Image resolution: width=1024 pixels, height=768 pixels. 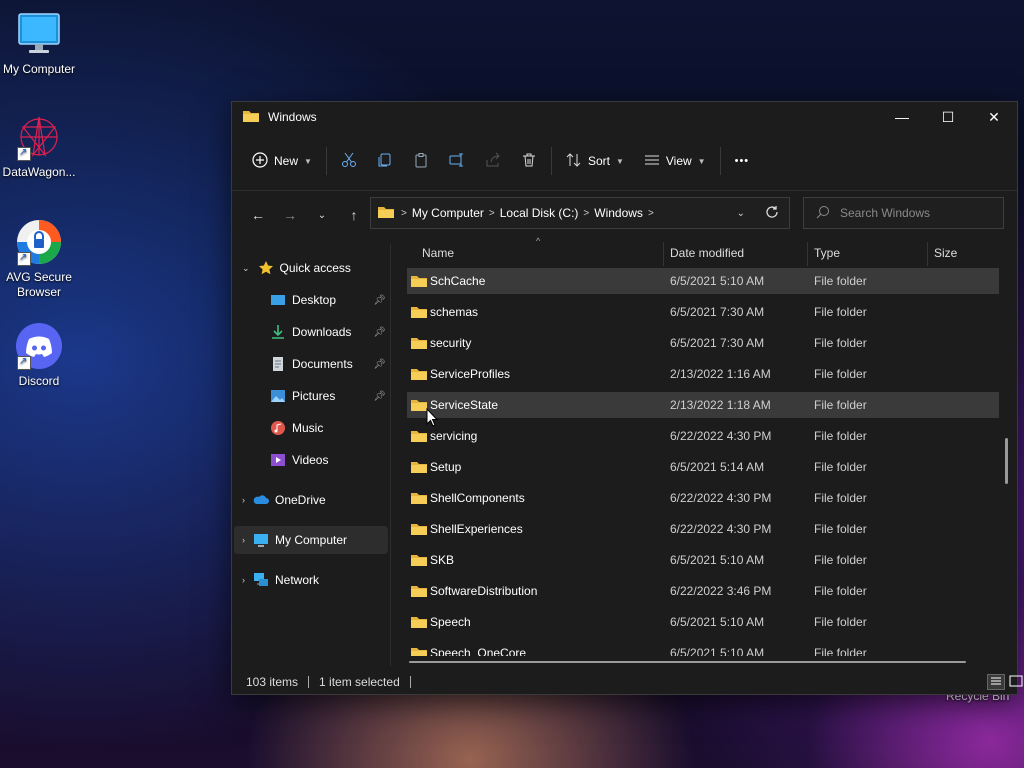 What do you see at coordinates (458, 281) in the screenshot?
I see `file-name: SchCache` at bounding box center [458, 281].